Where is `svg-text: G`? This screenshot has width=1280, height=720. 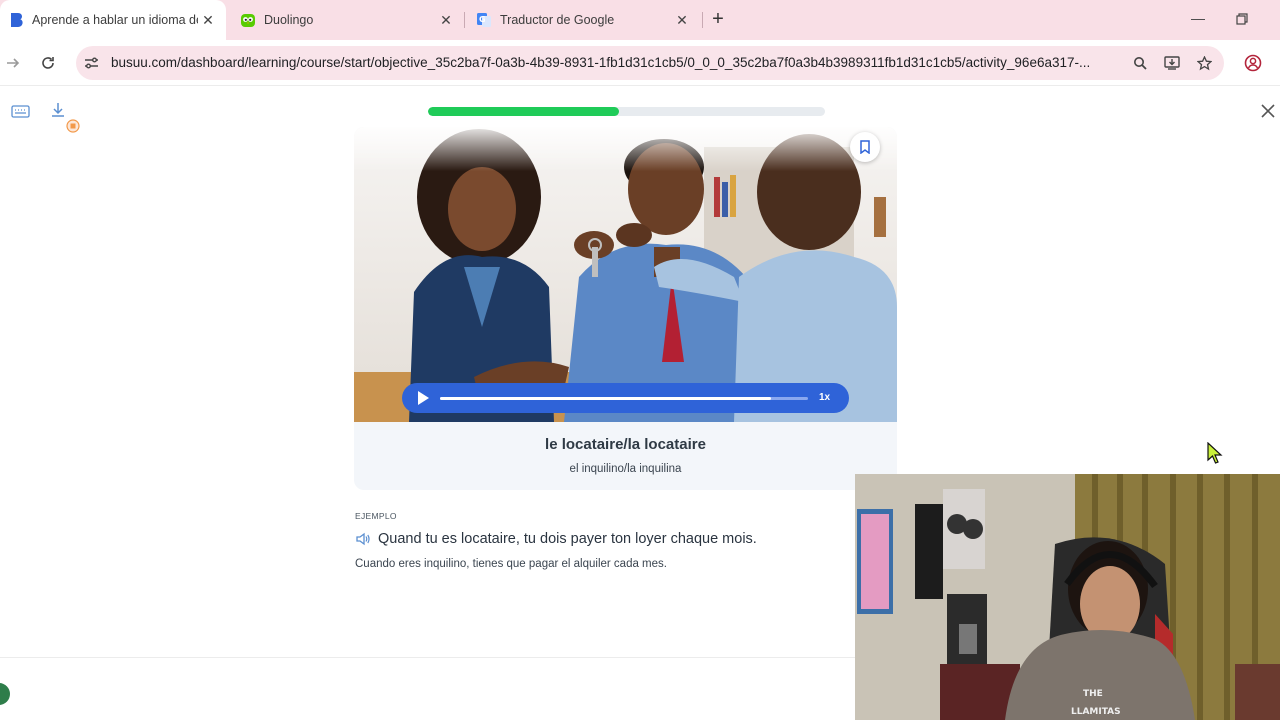 svg-text: G is located at coordinates (482, 19).